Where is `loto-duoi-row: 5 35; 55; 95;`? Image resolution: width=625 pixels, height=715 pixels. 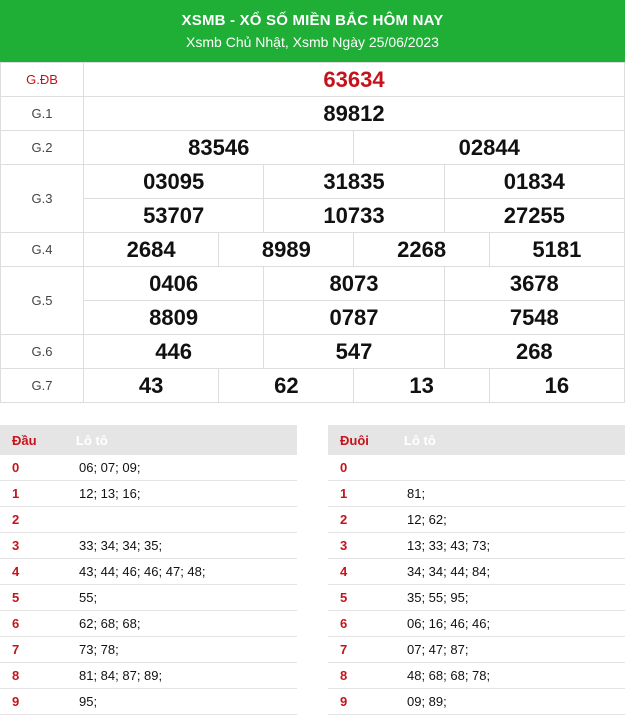 loto-duoi-row: 5 35; 55; 95; is located at coordinates (476, 597).